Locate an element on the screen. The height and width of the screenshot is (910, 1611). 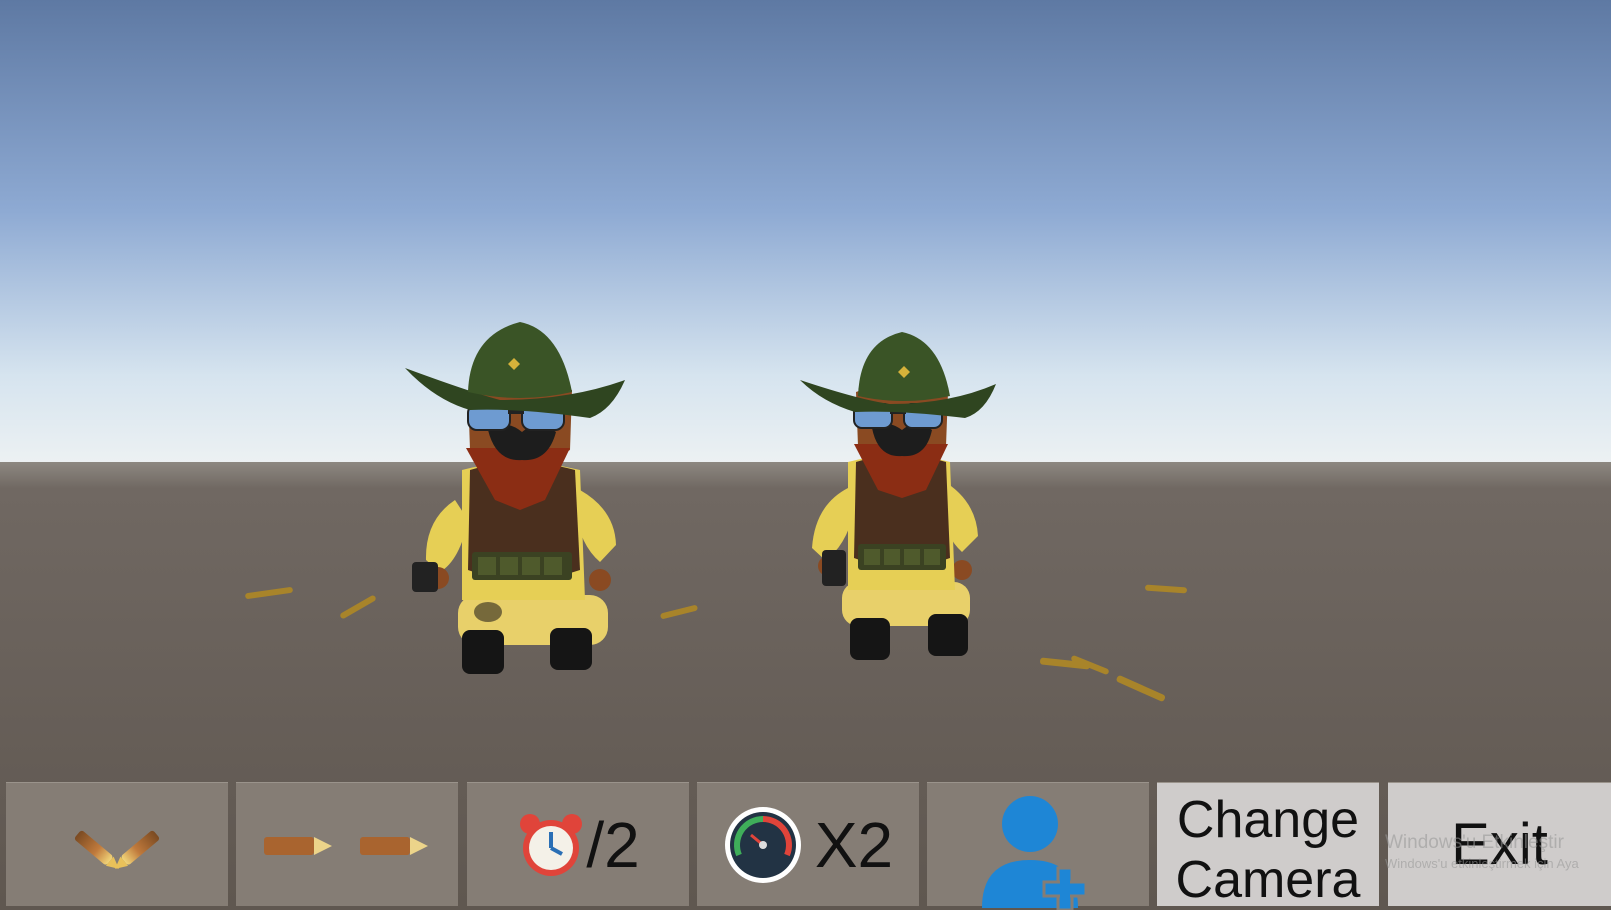
speed-label: X2 is located at coordinates (854, 844).